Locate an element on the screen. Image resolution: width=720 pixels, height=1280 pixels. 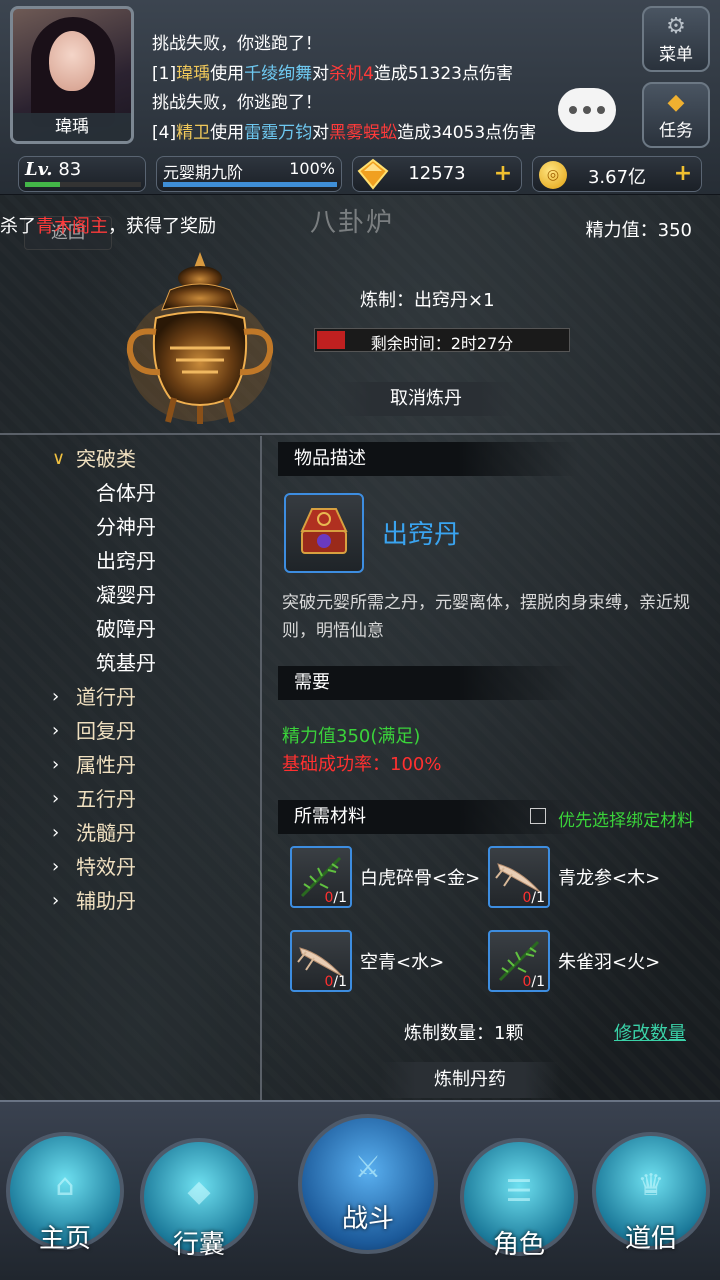
home-icon: ⌂ is located at coordinates (65, 1185).